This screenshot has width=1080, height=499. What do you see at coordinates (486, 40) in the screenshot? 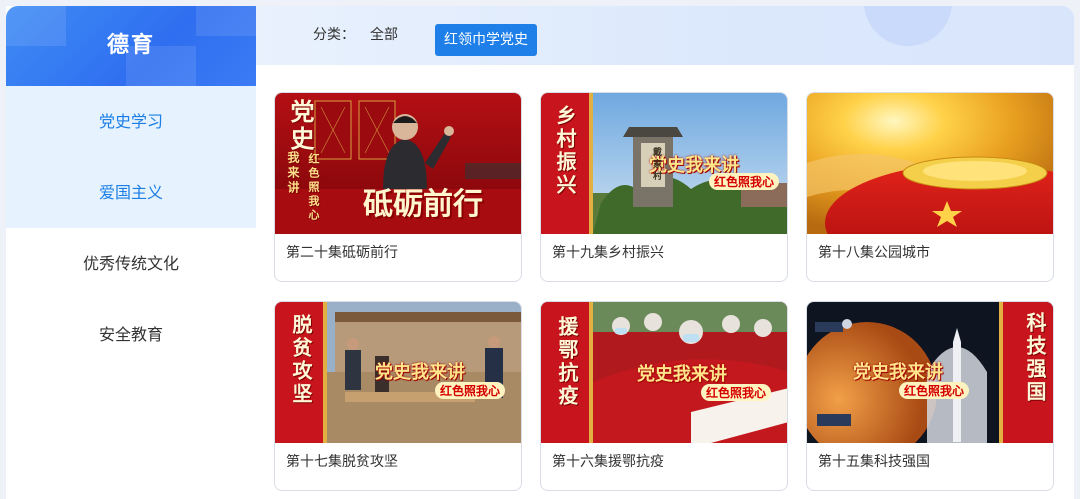
I see `category-selected-chip: 红领巾学党史` at bounding box center [486, 40].